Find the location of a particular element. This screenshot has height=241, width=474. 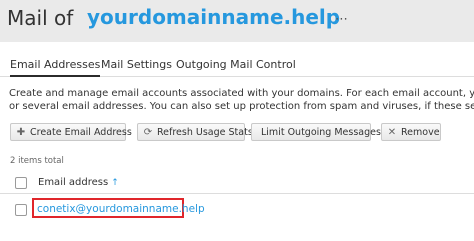

sort-up-arrow-icon: ↑ is located at coordinates (115, 183).